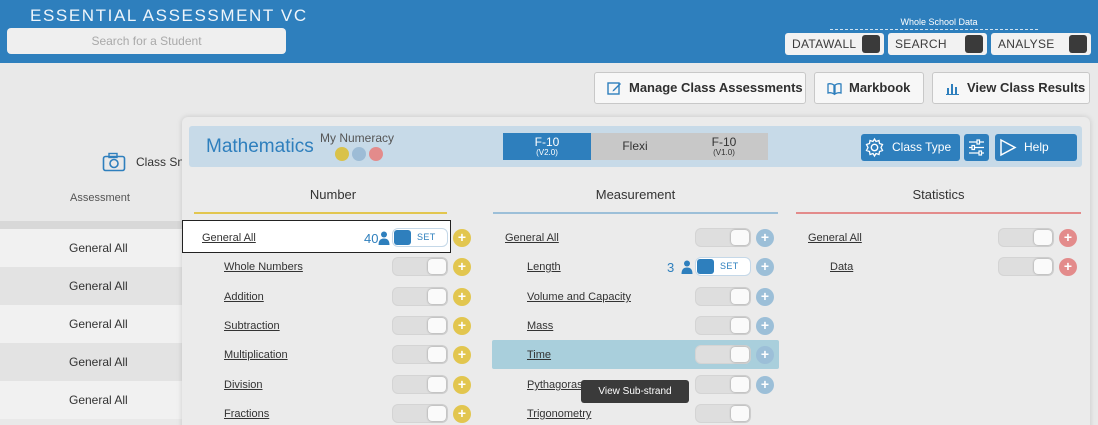 The width and height of the screenshot is (1098, 425). I want to click on strand-length: Length, so click(544, 267).